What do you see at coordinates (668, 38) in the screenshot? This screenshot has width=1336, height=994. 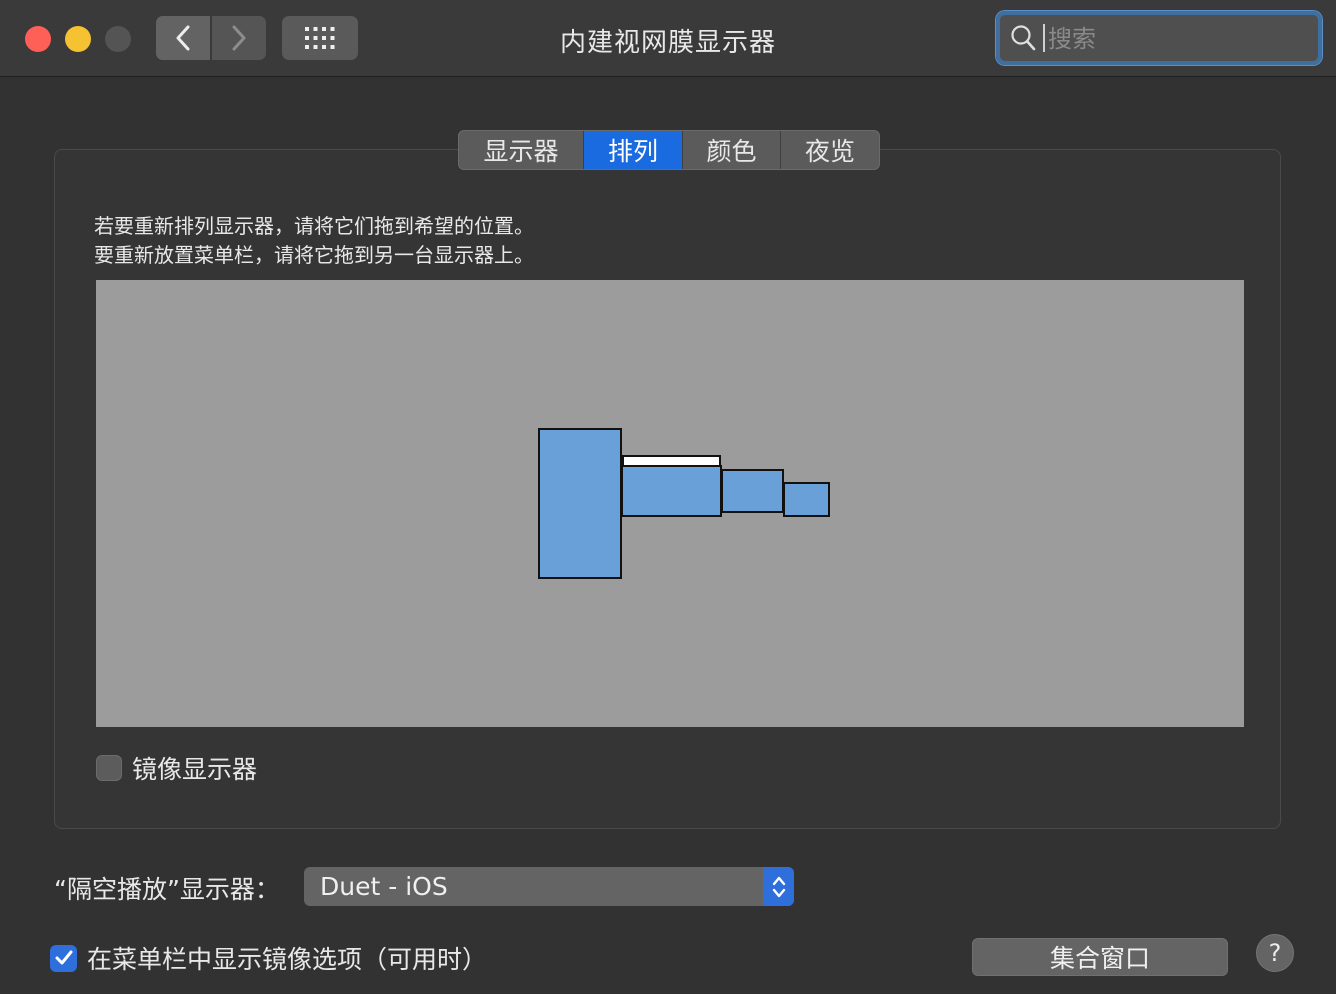 I see `title-bar: 内建视网膜显示器` at bounding box center [668, 38].